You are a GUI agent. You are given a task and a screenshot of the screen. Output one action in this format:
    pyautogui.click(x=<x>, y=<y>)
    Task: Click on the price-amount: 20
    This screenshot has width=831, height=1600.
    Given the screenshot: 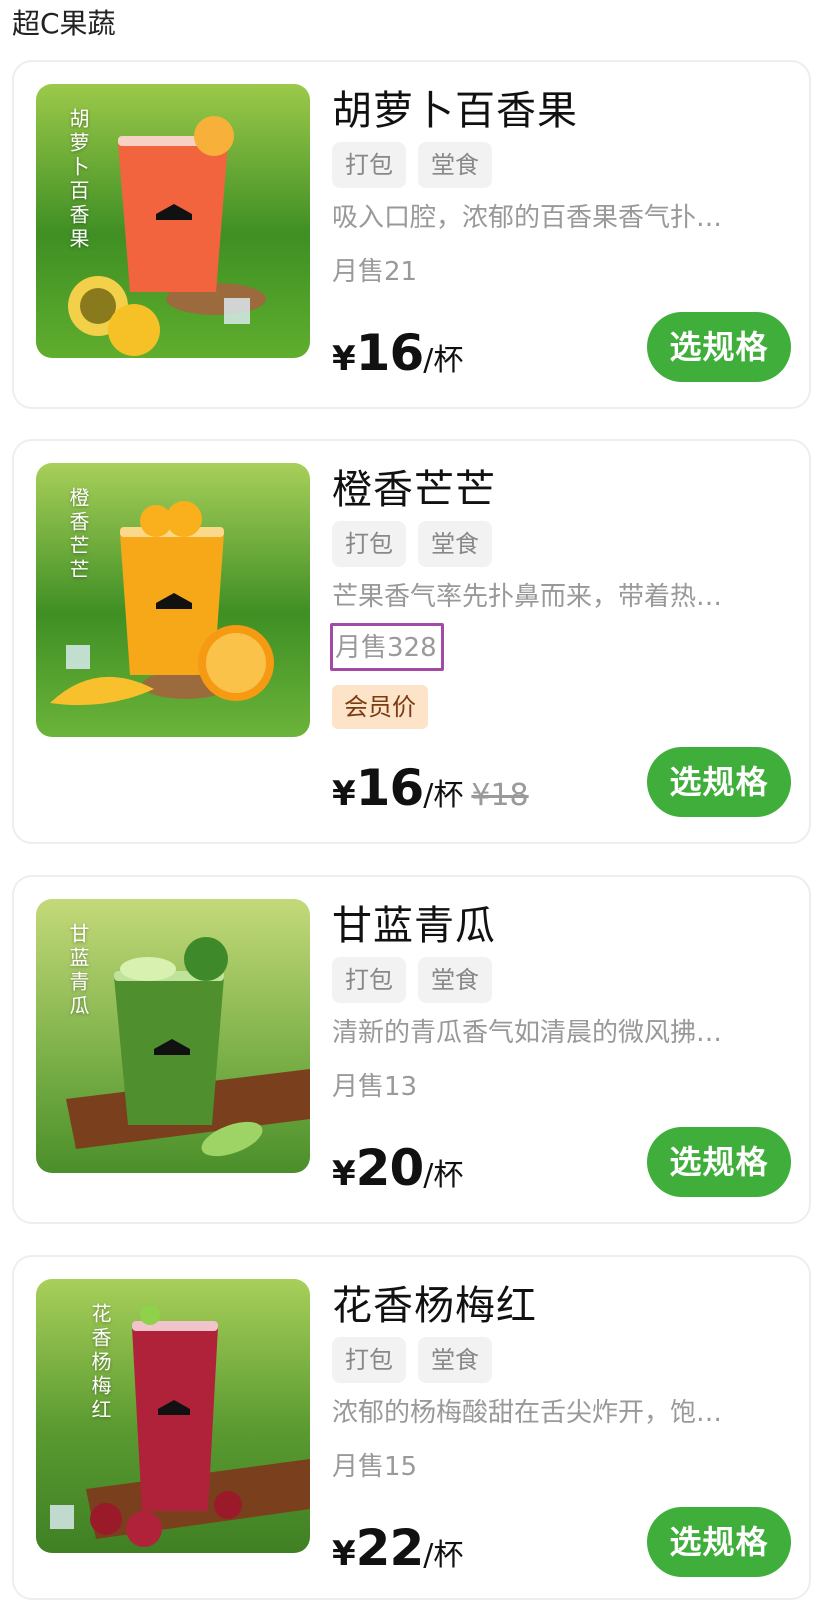 What is the action you would take?
    pyautogui.click(x=390, y=1168)
    